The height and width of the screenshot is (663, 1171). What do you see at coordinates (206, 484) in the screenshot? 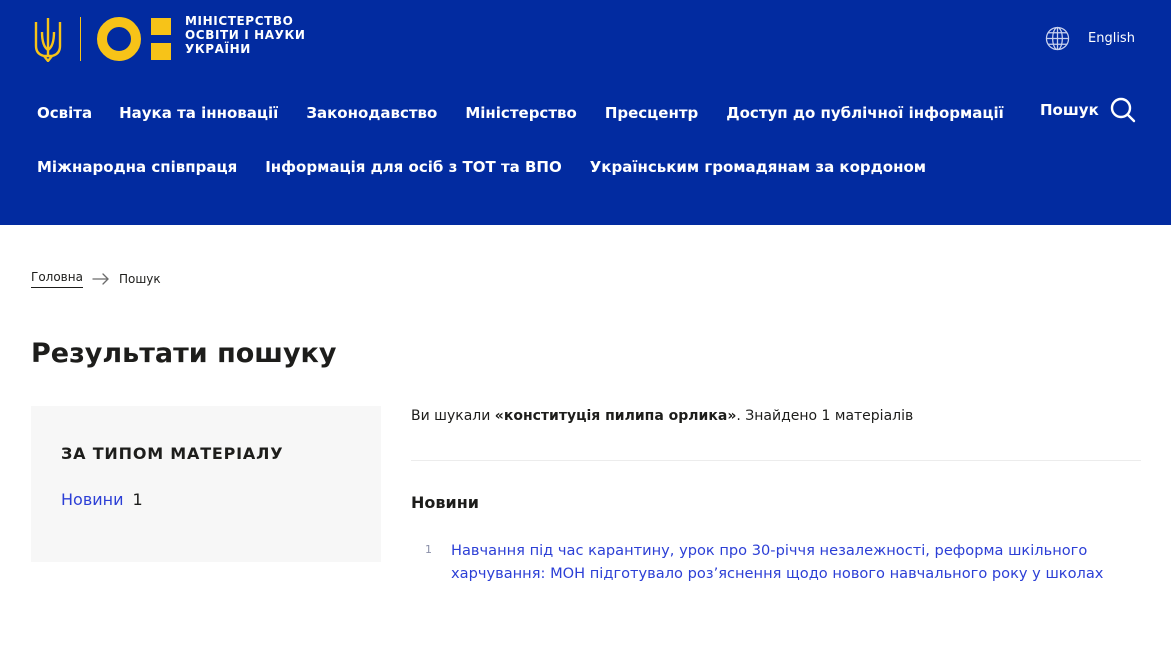
I see `material-type-filter: ЗА ТИПОМ МАТЕРІАЛУ Новини 1` at bounding box center [206, 484].